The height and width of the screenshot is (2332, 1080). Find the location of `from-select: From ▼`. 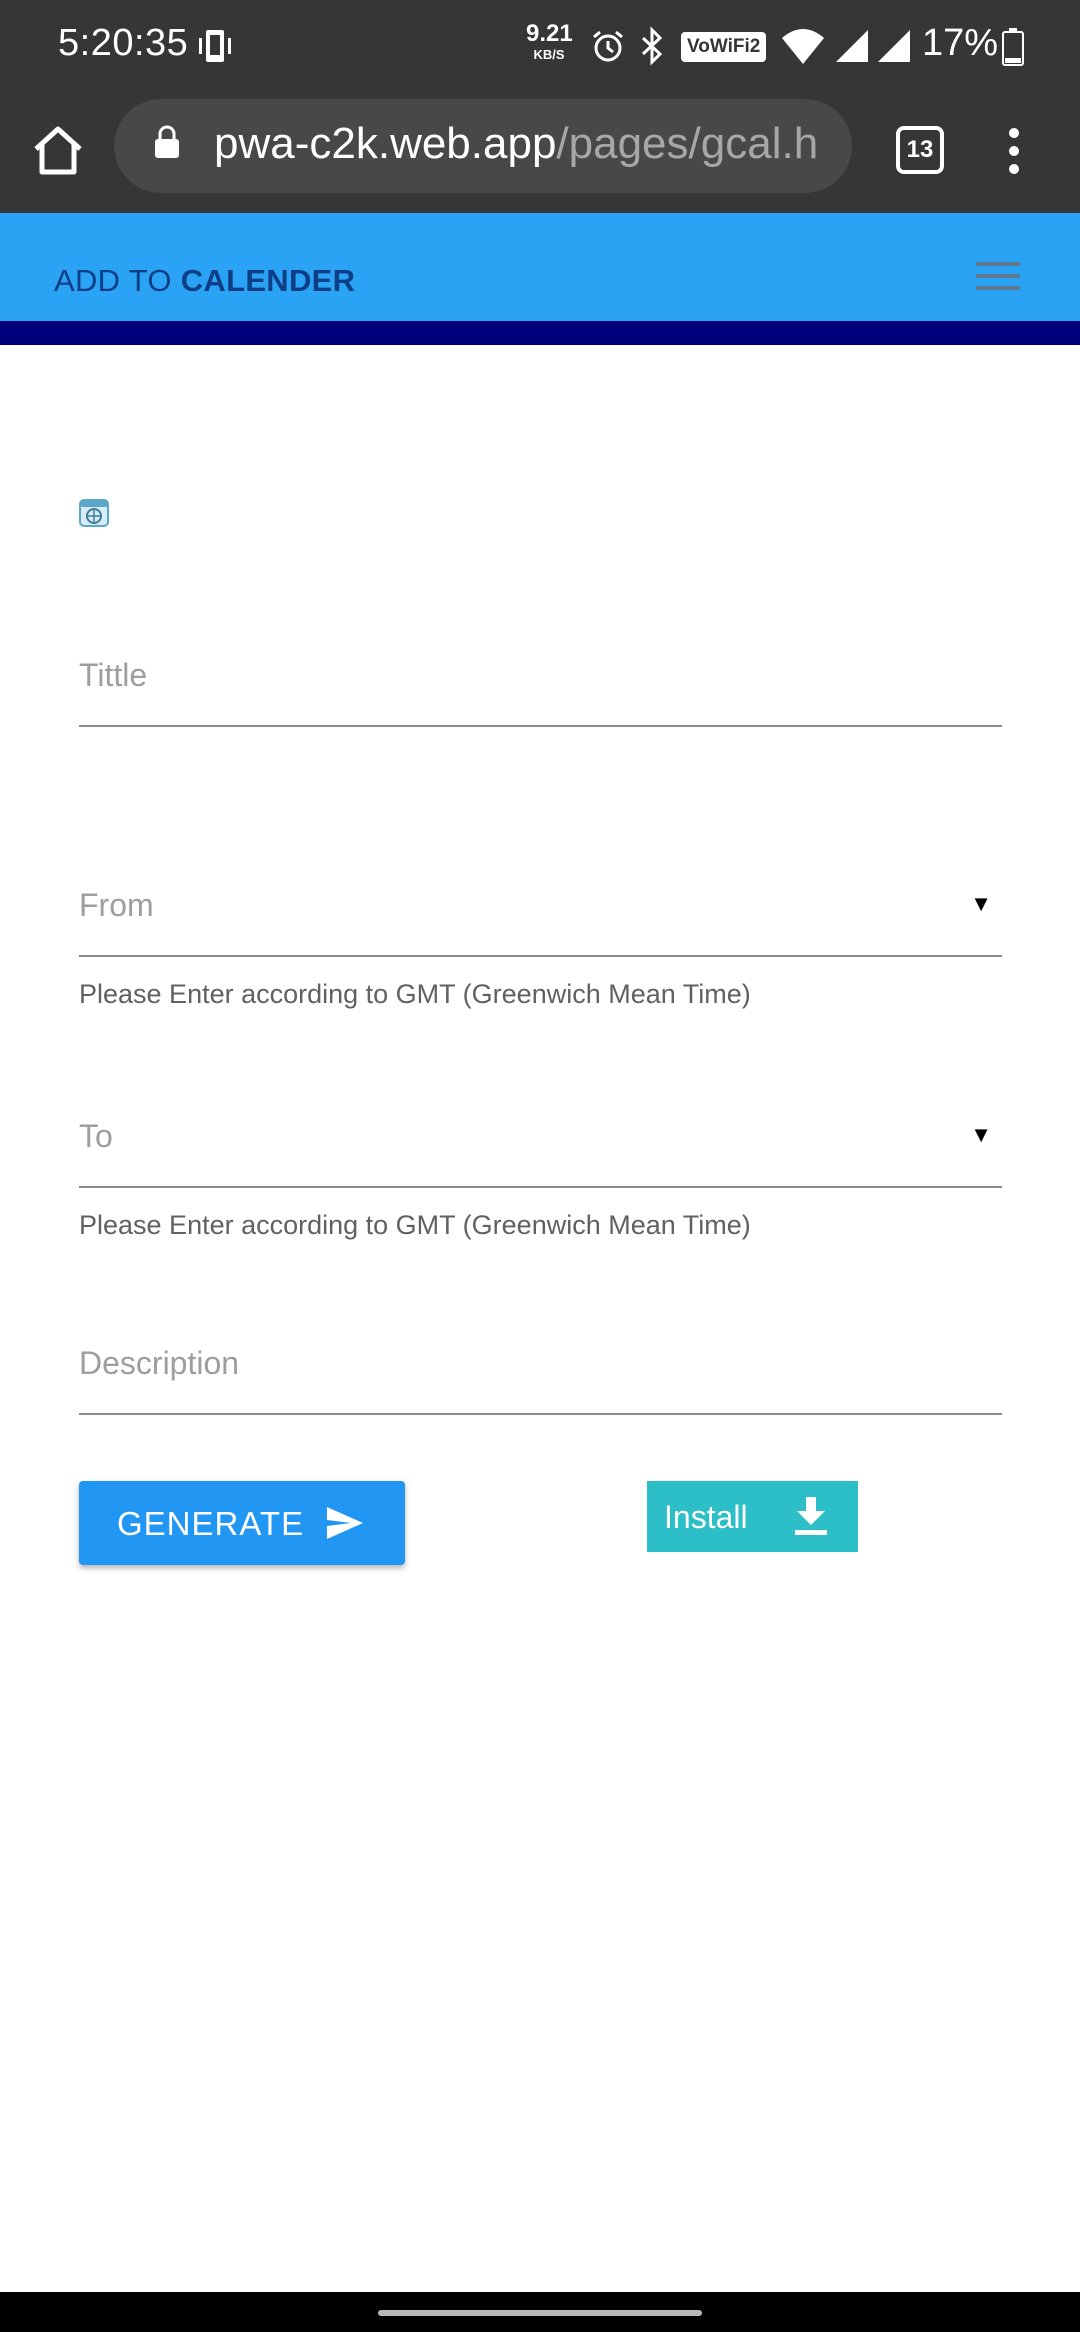

from-select: From ▼ is located at coordinates (540, 911).